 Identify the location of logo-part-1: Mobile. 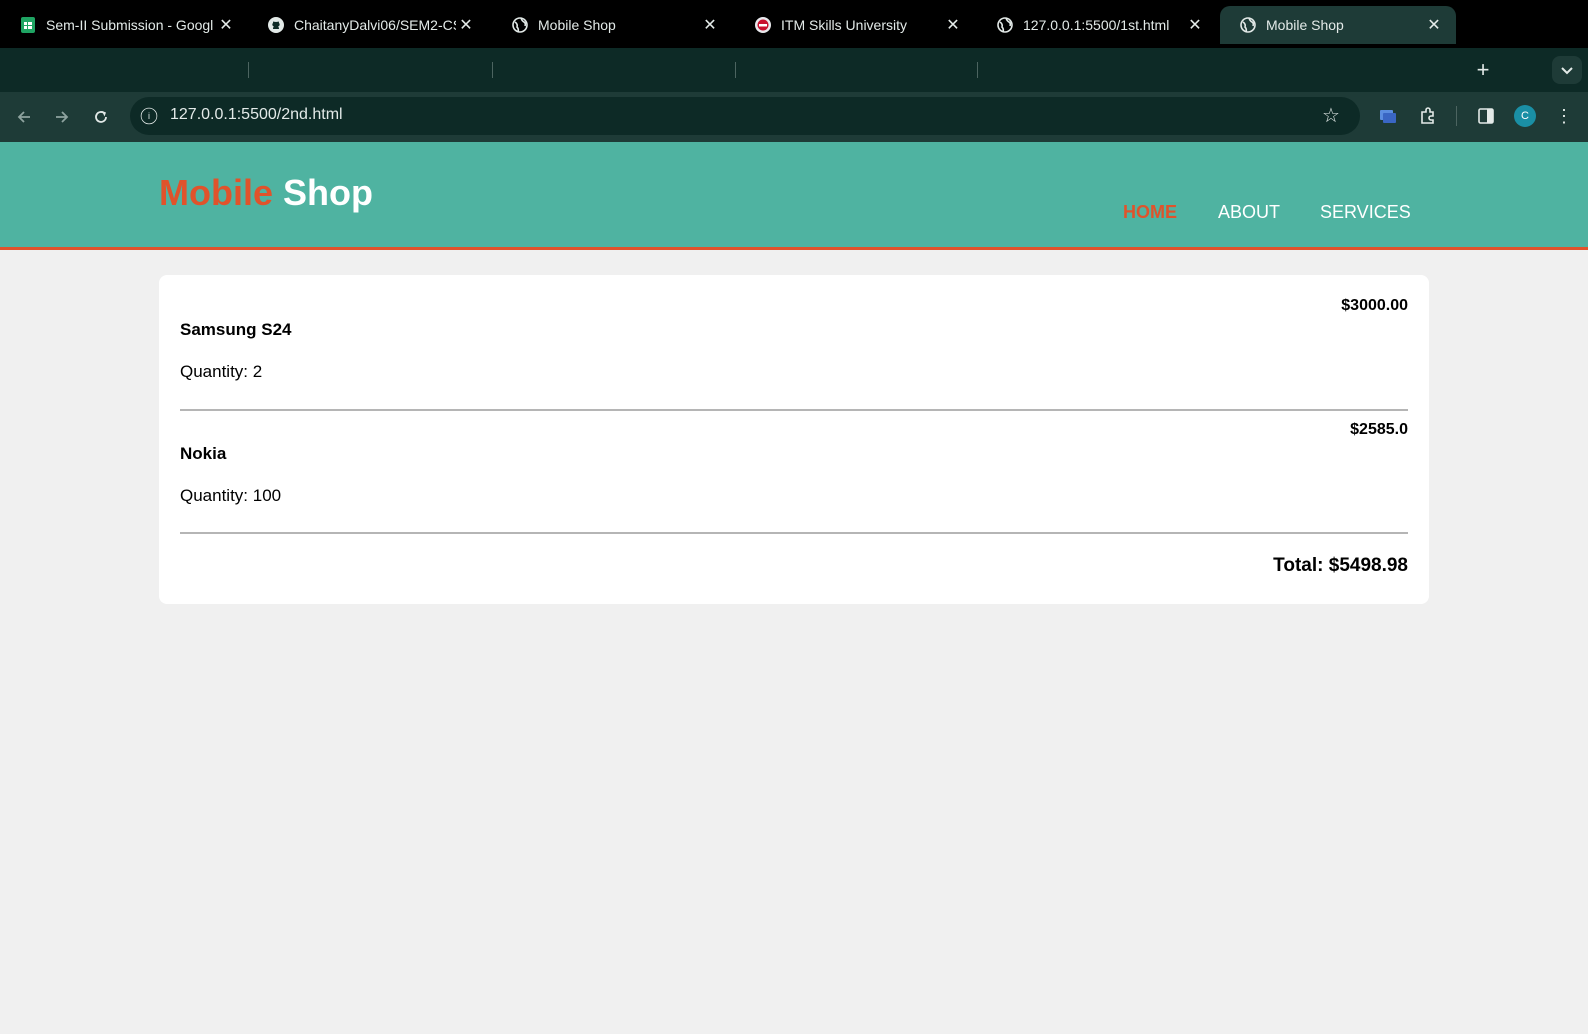
(216, 192).